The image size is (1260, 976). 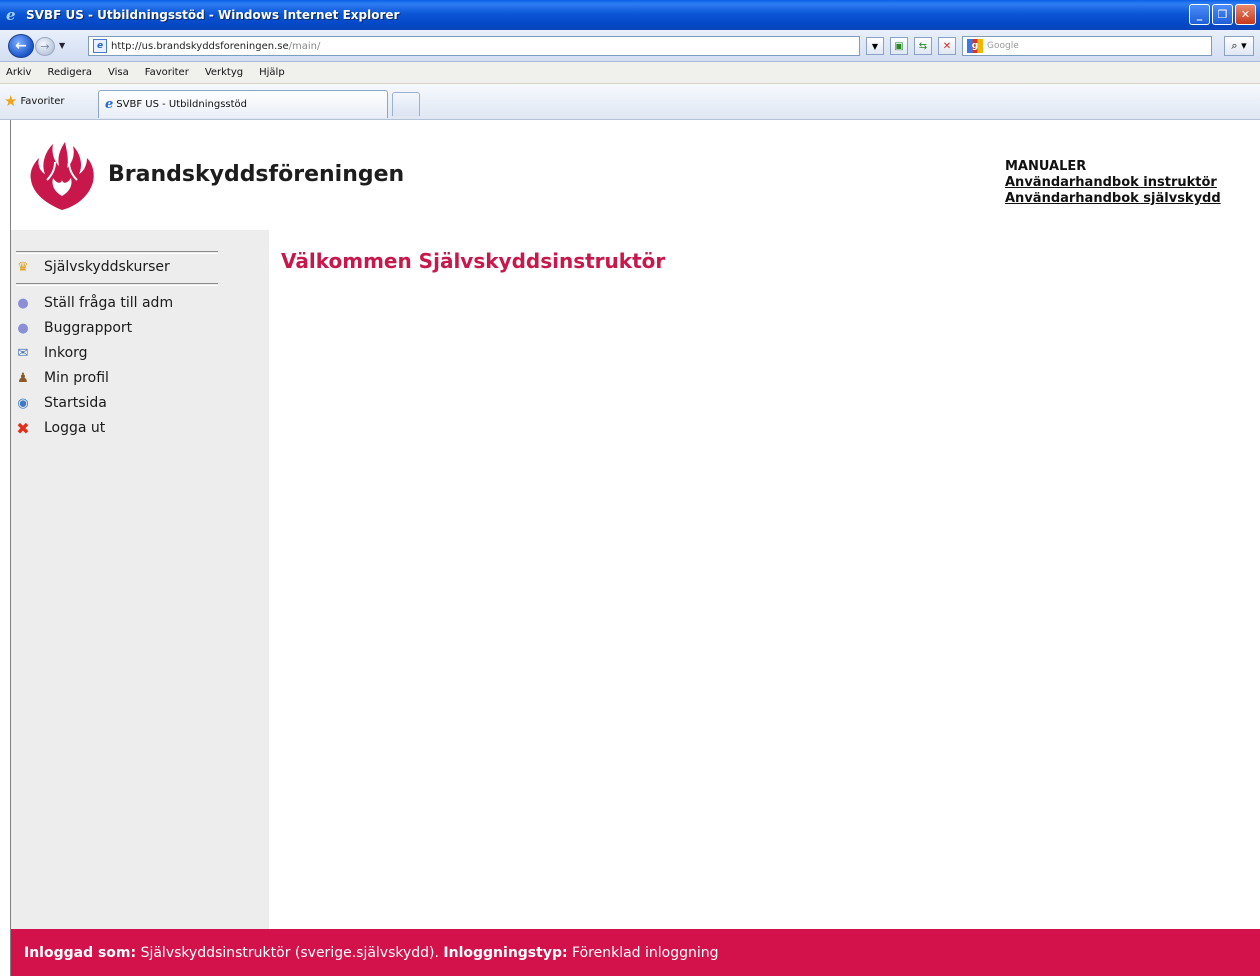 What do you see at coordinates (256, 174) in the screenshot?
I see `brand-logo-text: Brandskyddsföreningen` at bounding box center [256, 174].